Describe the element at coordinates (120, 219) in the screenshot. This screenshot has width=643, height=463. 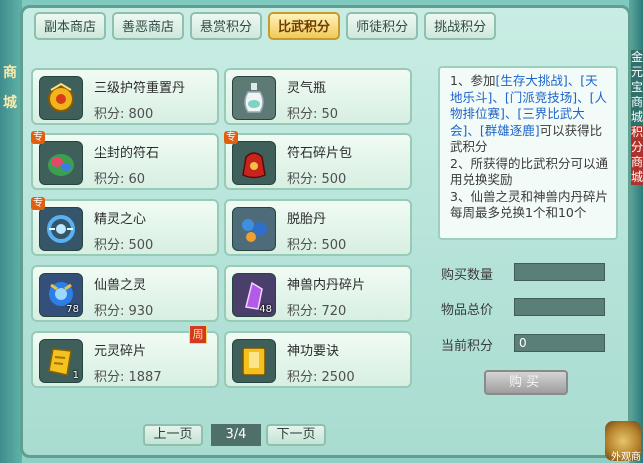
I see `item-name: 精灵之心` at that location.